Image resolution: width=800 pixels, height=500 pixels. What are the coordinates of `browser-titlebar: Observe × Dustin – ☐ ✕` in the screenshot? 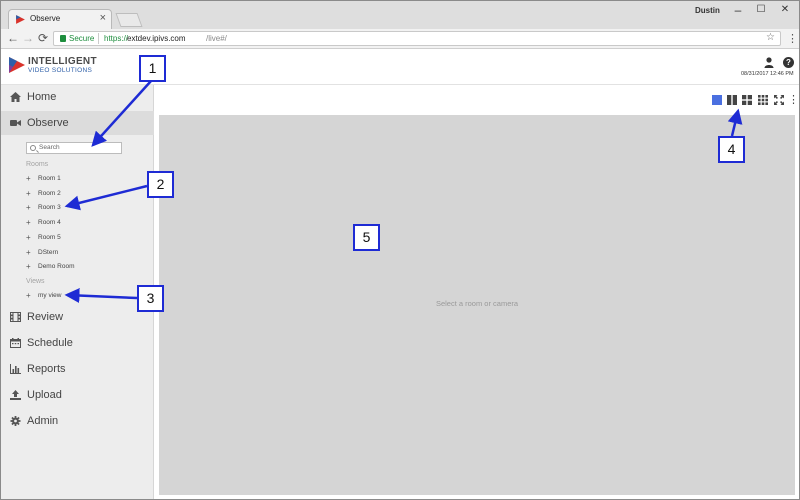 It's located at (400, 15).